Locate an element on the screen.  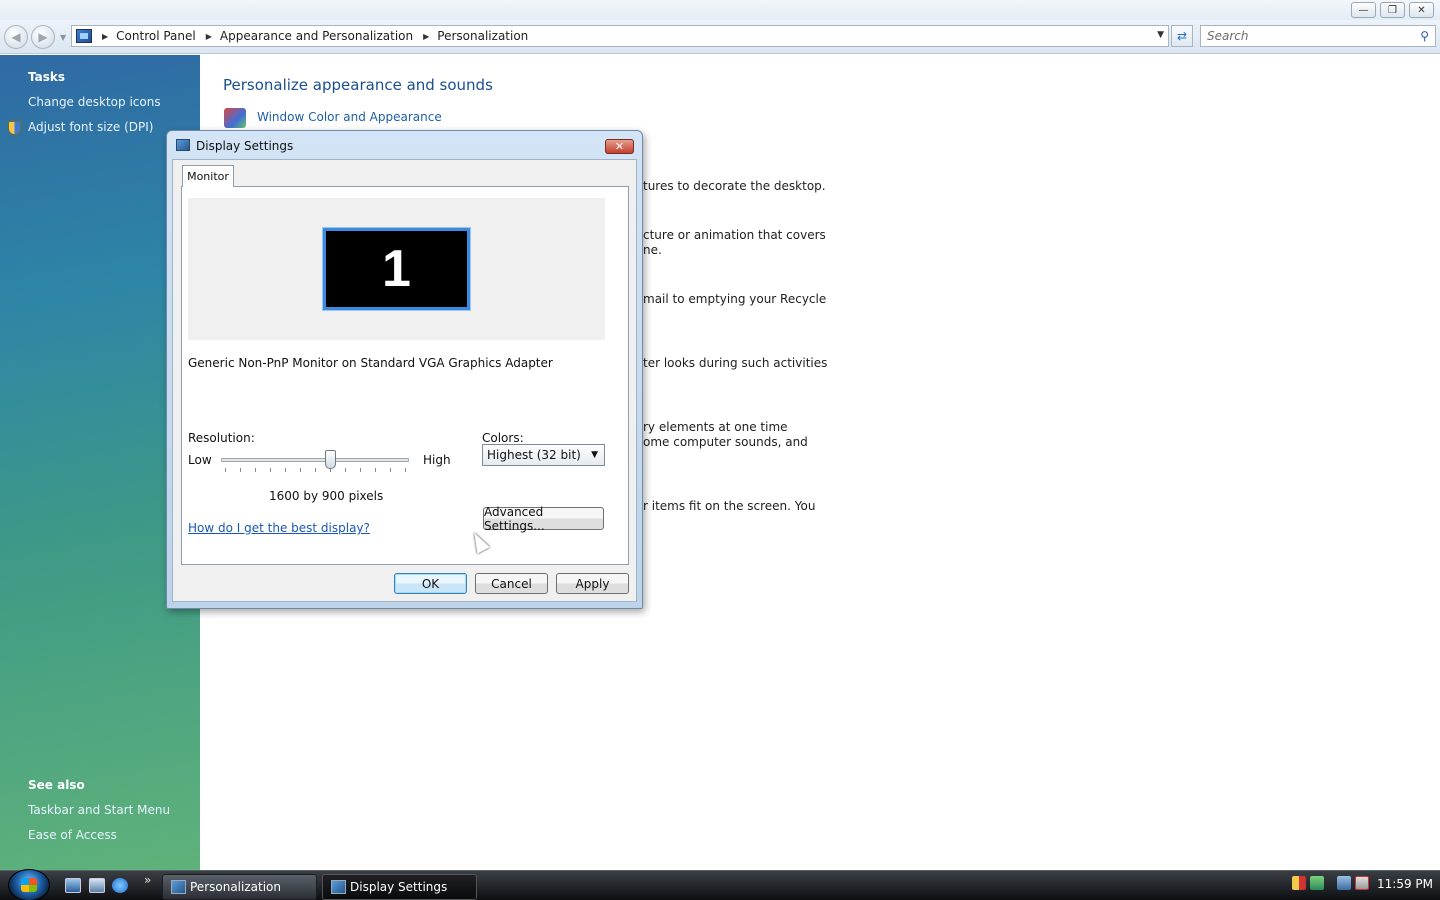
internet-explorer-icon is located at coordinates (120, 885).